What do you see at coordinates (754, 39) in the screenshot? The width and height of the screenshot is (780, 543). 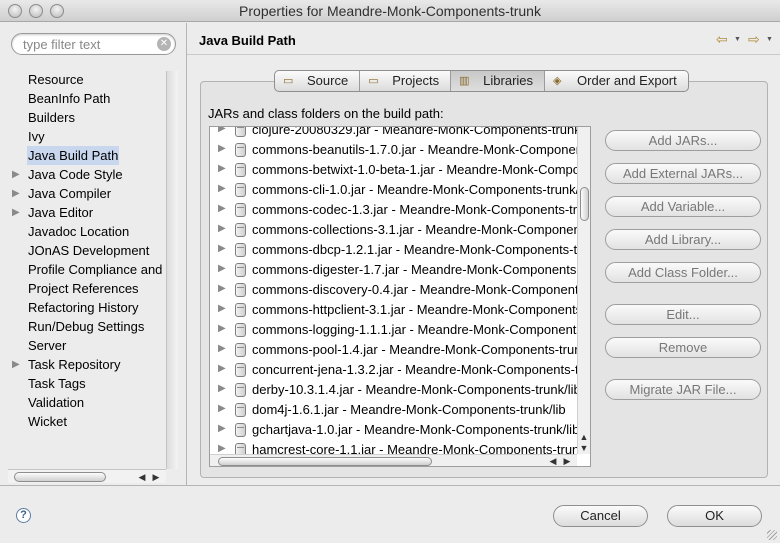 I see `forward-arrow-icon: ⇨` at bounding box center [754, 39].